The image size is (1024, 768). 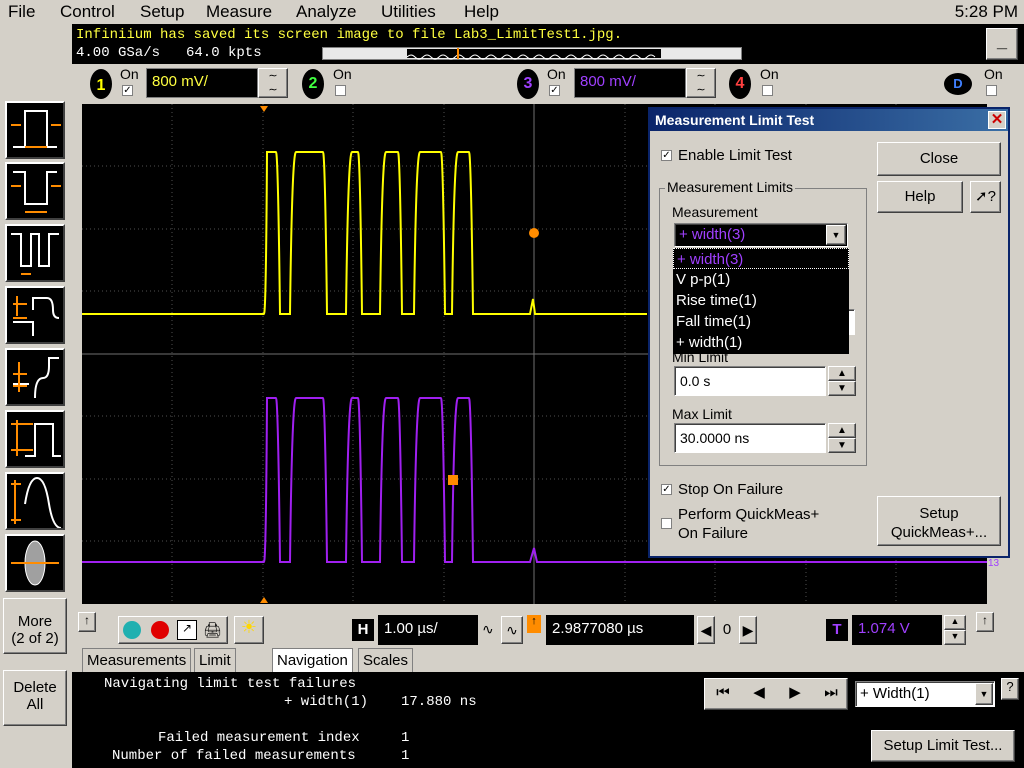 What do you see at coordinates (706, 630) in the screenshot?
I see `position-left-icon: ◀` at bounding box center [706, 630].